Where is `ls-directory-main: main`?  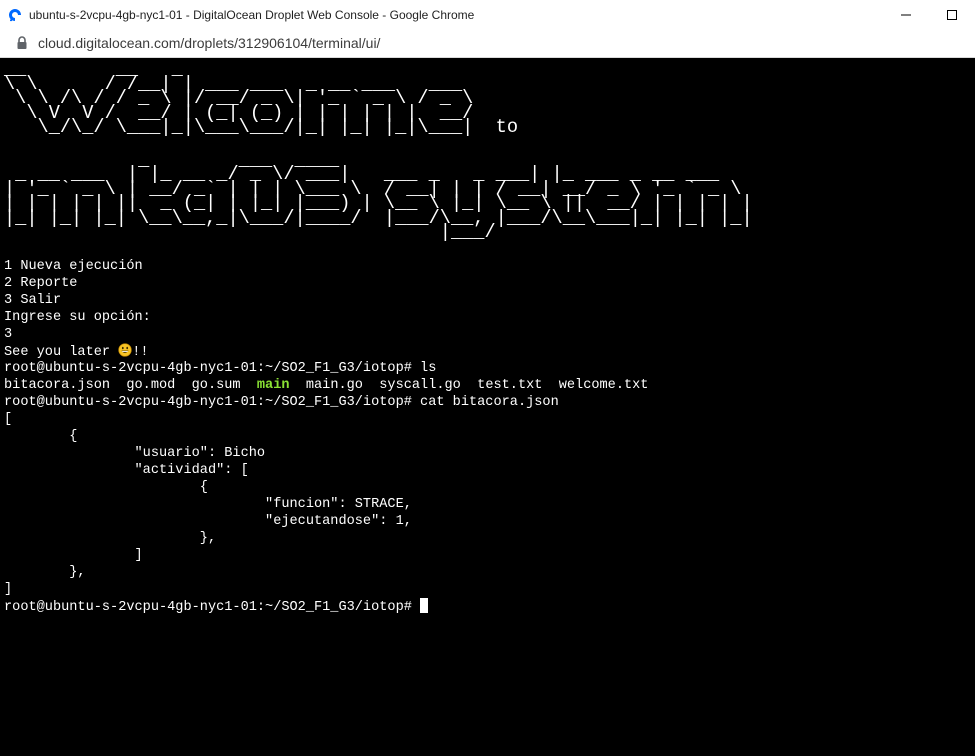
ls-directory-main: main is located at coordinates (273, 385).